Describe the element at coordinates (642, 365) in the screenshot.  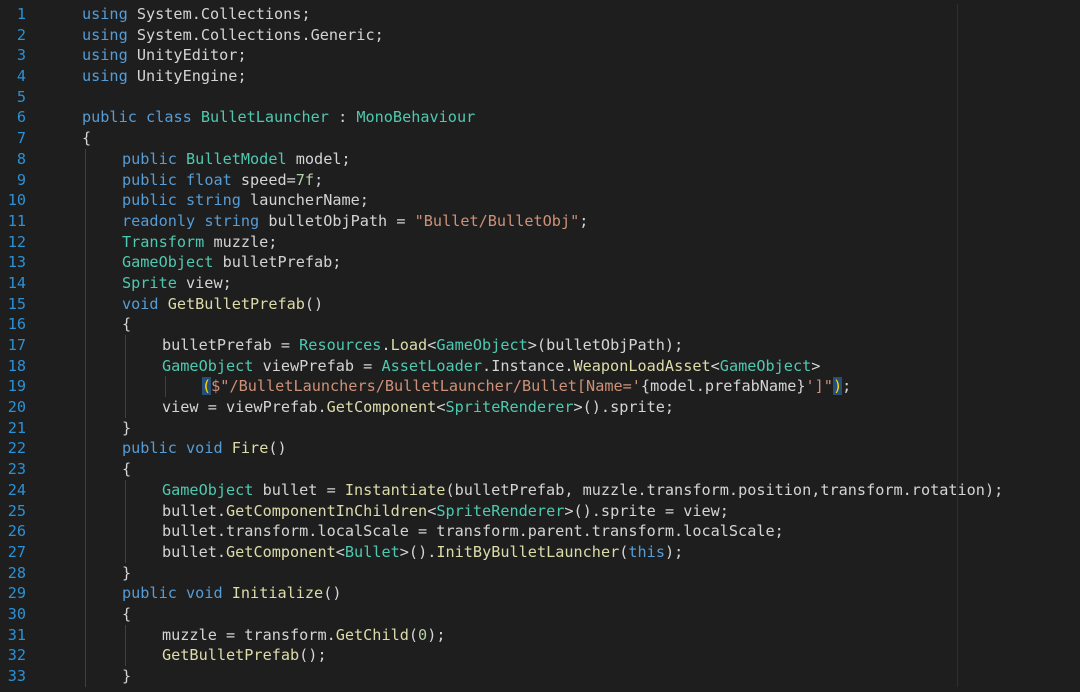
I see `code-token-method: WeaponLoadAsset` at that location.